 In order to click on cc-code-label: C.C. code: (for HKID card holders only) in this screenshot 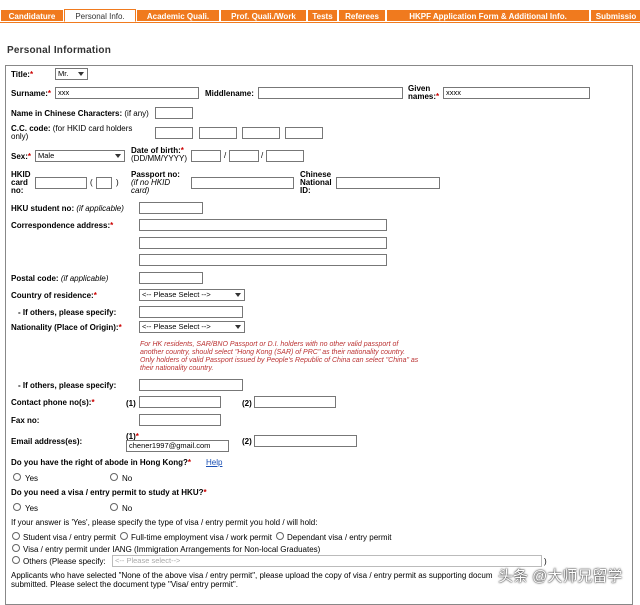, I will do `click(72, 132)`.